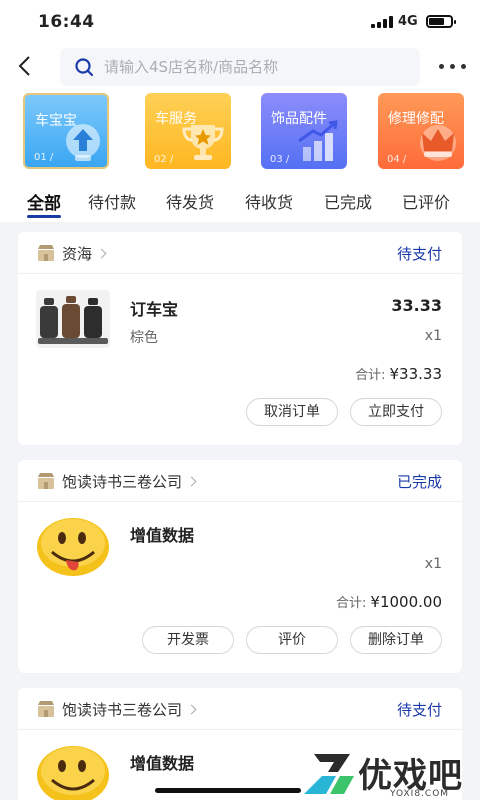 Image resolution: width=480 pixels, height=800 pixels. I want to click on order-total: 合计: ¥33.33, so click(398, 373).